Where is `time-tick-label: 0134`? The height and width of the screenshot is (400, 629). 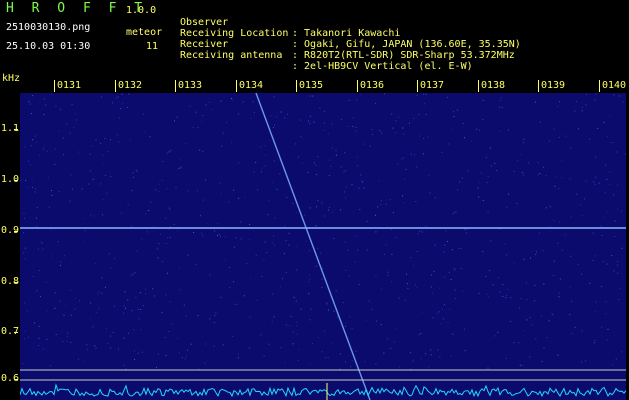 time-tick-label: 0134 is located at coordinates (249, 86).